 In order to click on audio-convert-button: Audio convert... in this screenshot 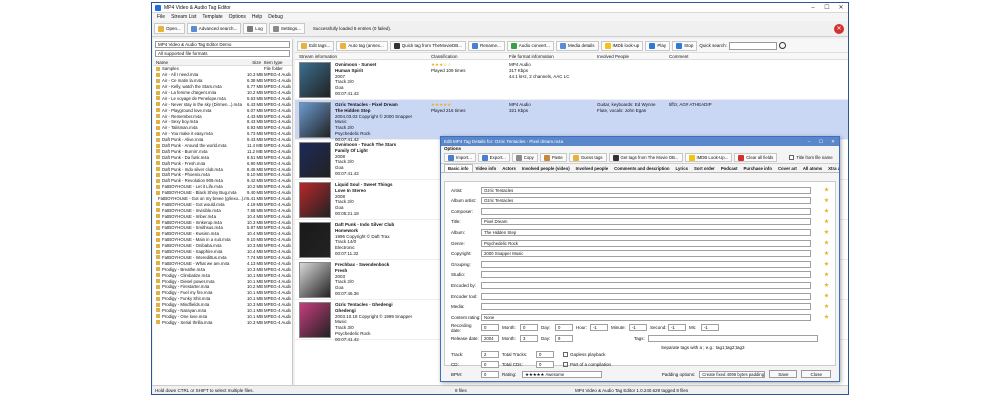, I will do `click(530, 45)`.